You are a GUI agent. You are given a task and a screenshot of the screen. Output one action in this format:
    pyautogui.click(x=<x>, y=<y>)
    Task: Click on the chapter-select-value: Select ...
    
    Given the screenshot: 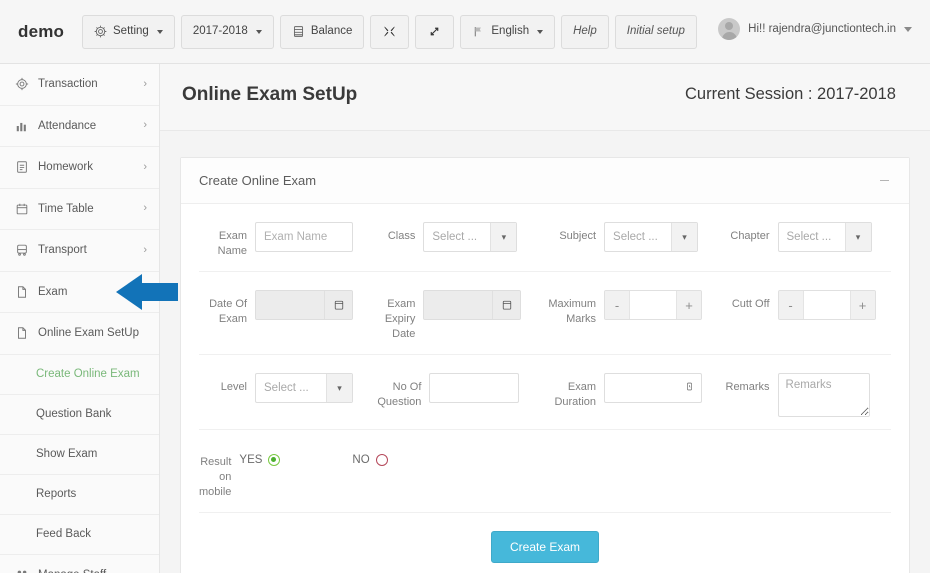 What is the action you would take?
    pyautogui.click(x=809, y=237)
    